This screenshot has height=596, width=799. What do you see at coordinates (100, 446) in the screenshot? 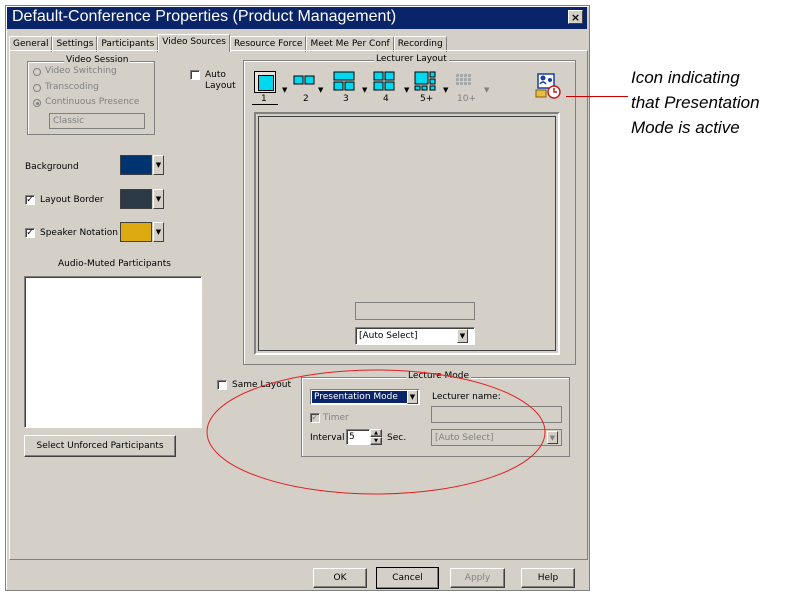
I see `select-unforced-participants-button: Select Unforced Participants` at bounding box center [100, 446].